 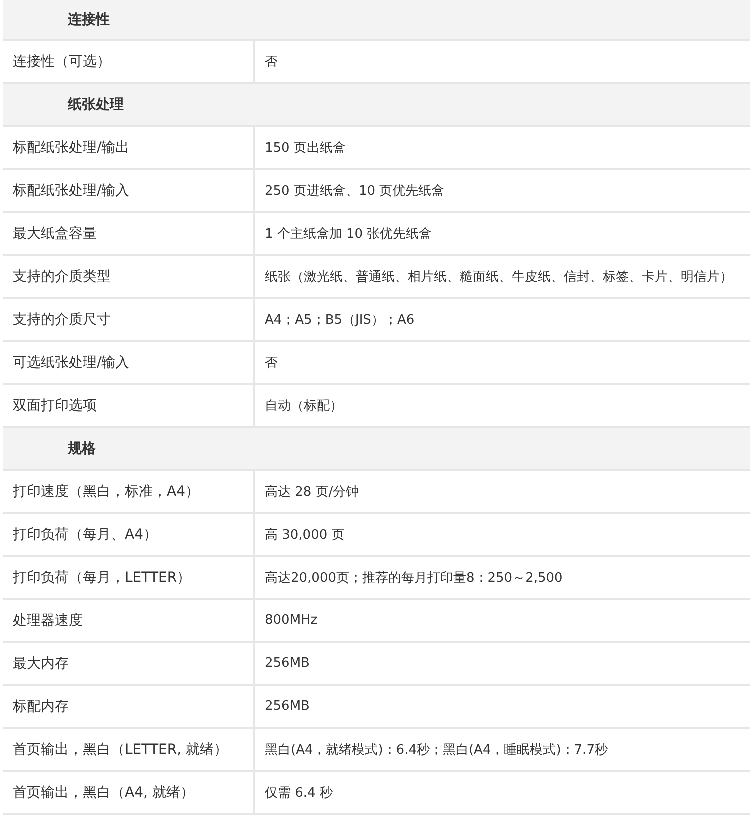 What do you see at coordinates (349, 235) in the screenshot?
I see `spec-value: 1 个主纸盒加 10 张优先纸盒` at bounding box center [349, 235].